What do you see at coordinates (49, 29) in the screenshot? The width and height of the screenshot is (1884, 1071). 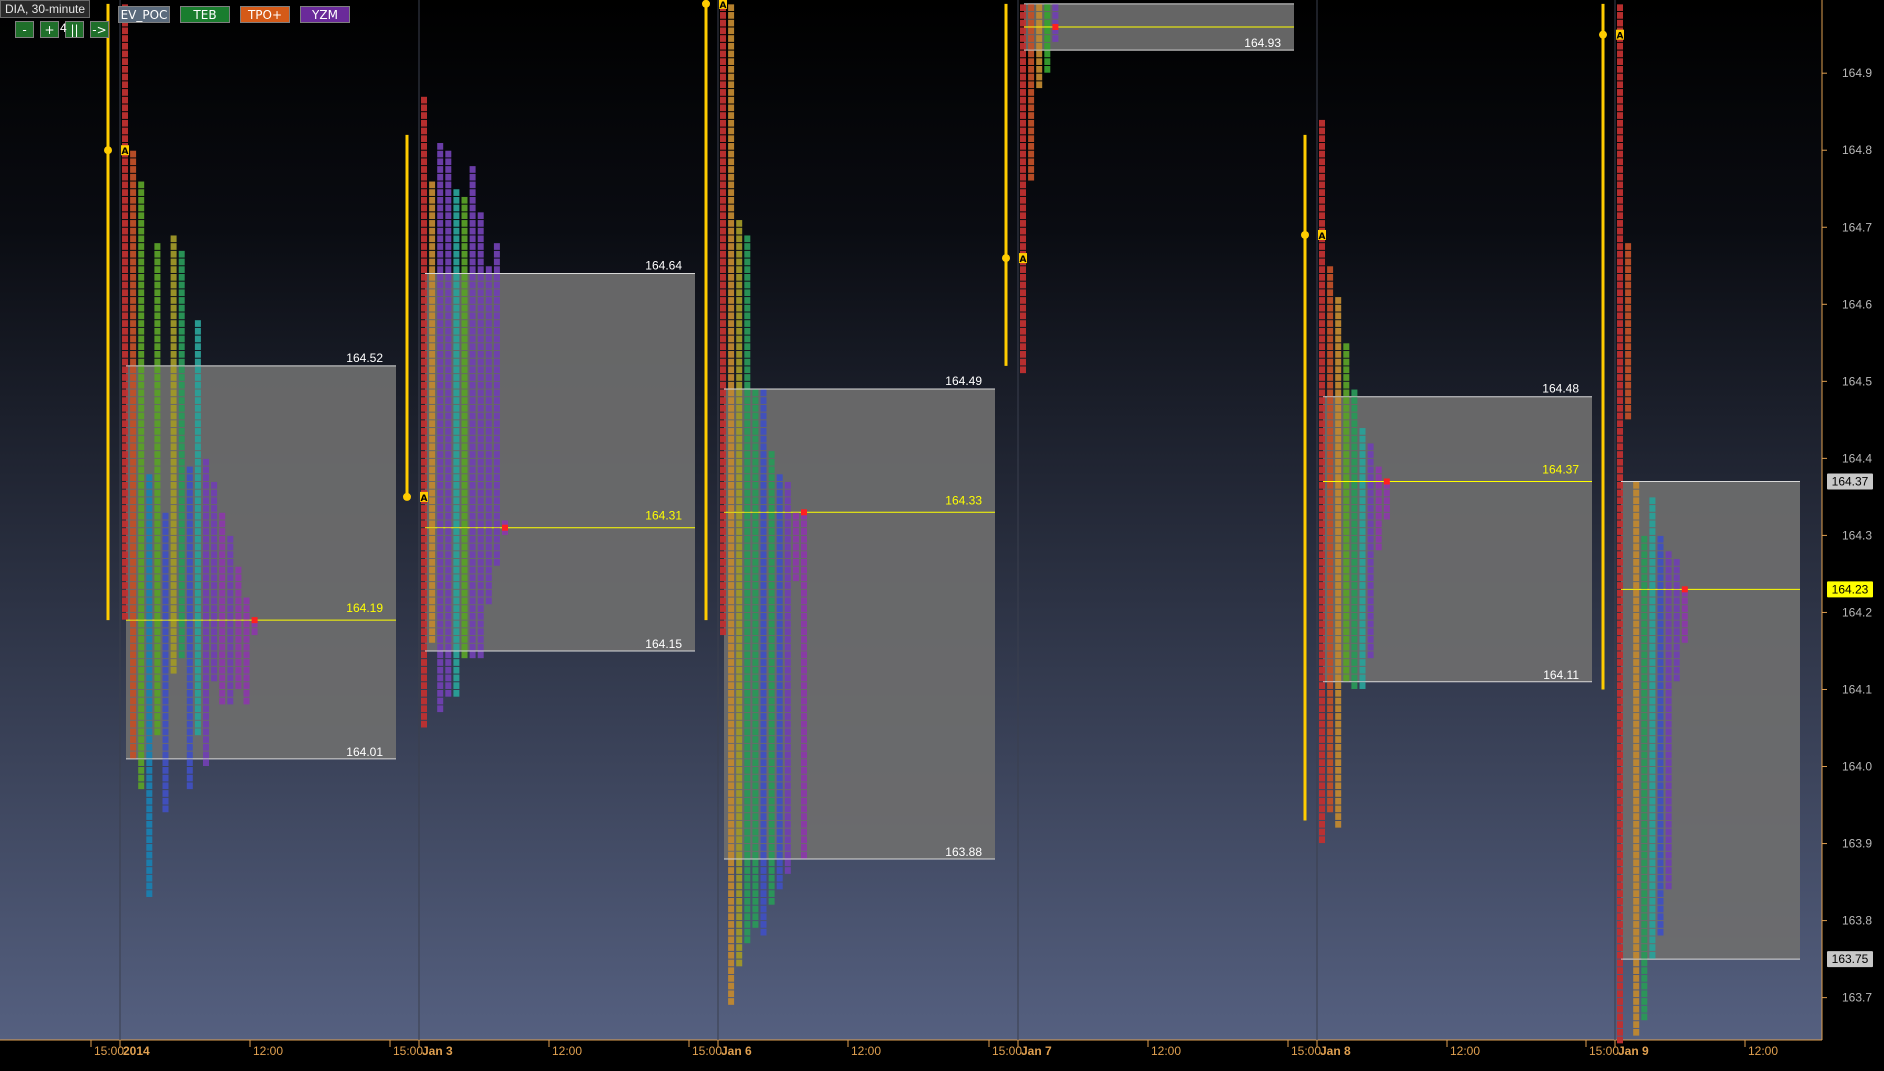 I see `zoom-in-button: +` at bounding box center [49, 29].